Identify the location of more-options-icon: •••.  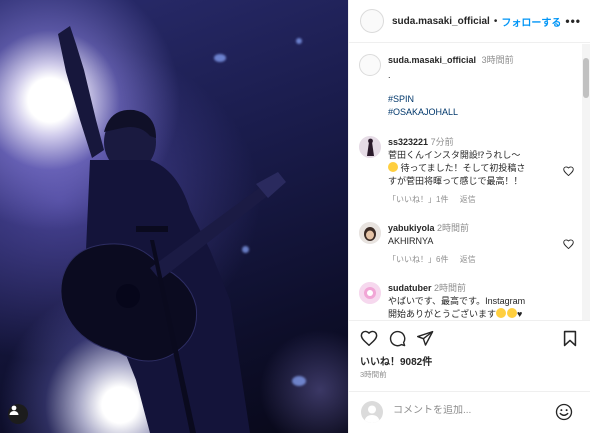
(573, 21).